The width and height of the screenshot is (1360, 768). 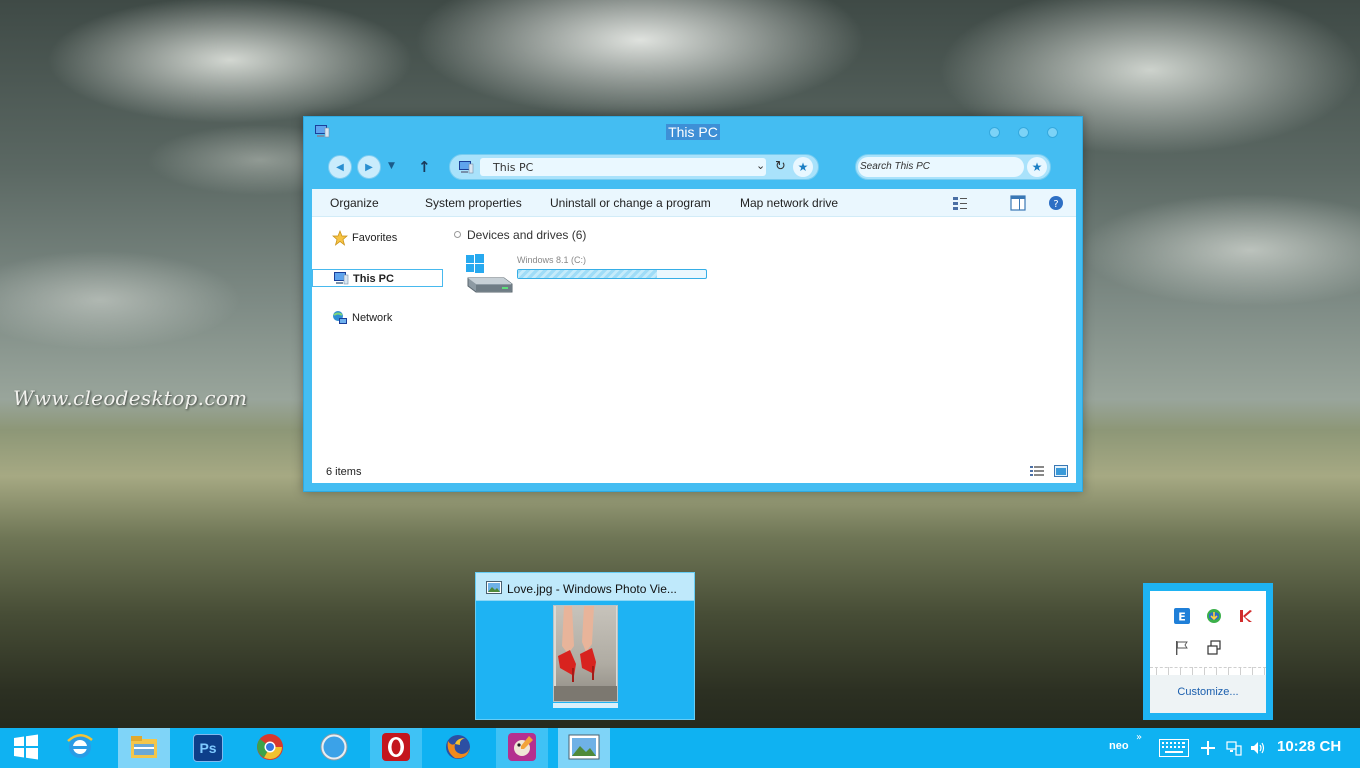 I want to click on chrome-icon, so click(x=270, y=748).